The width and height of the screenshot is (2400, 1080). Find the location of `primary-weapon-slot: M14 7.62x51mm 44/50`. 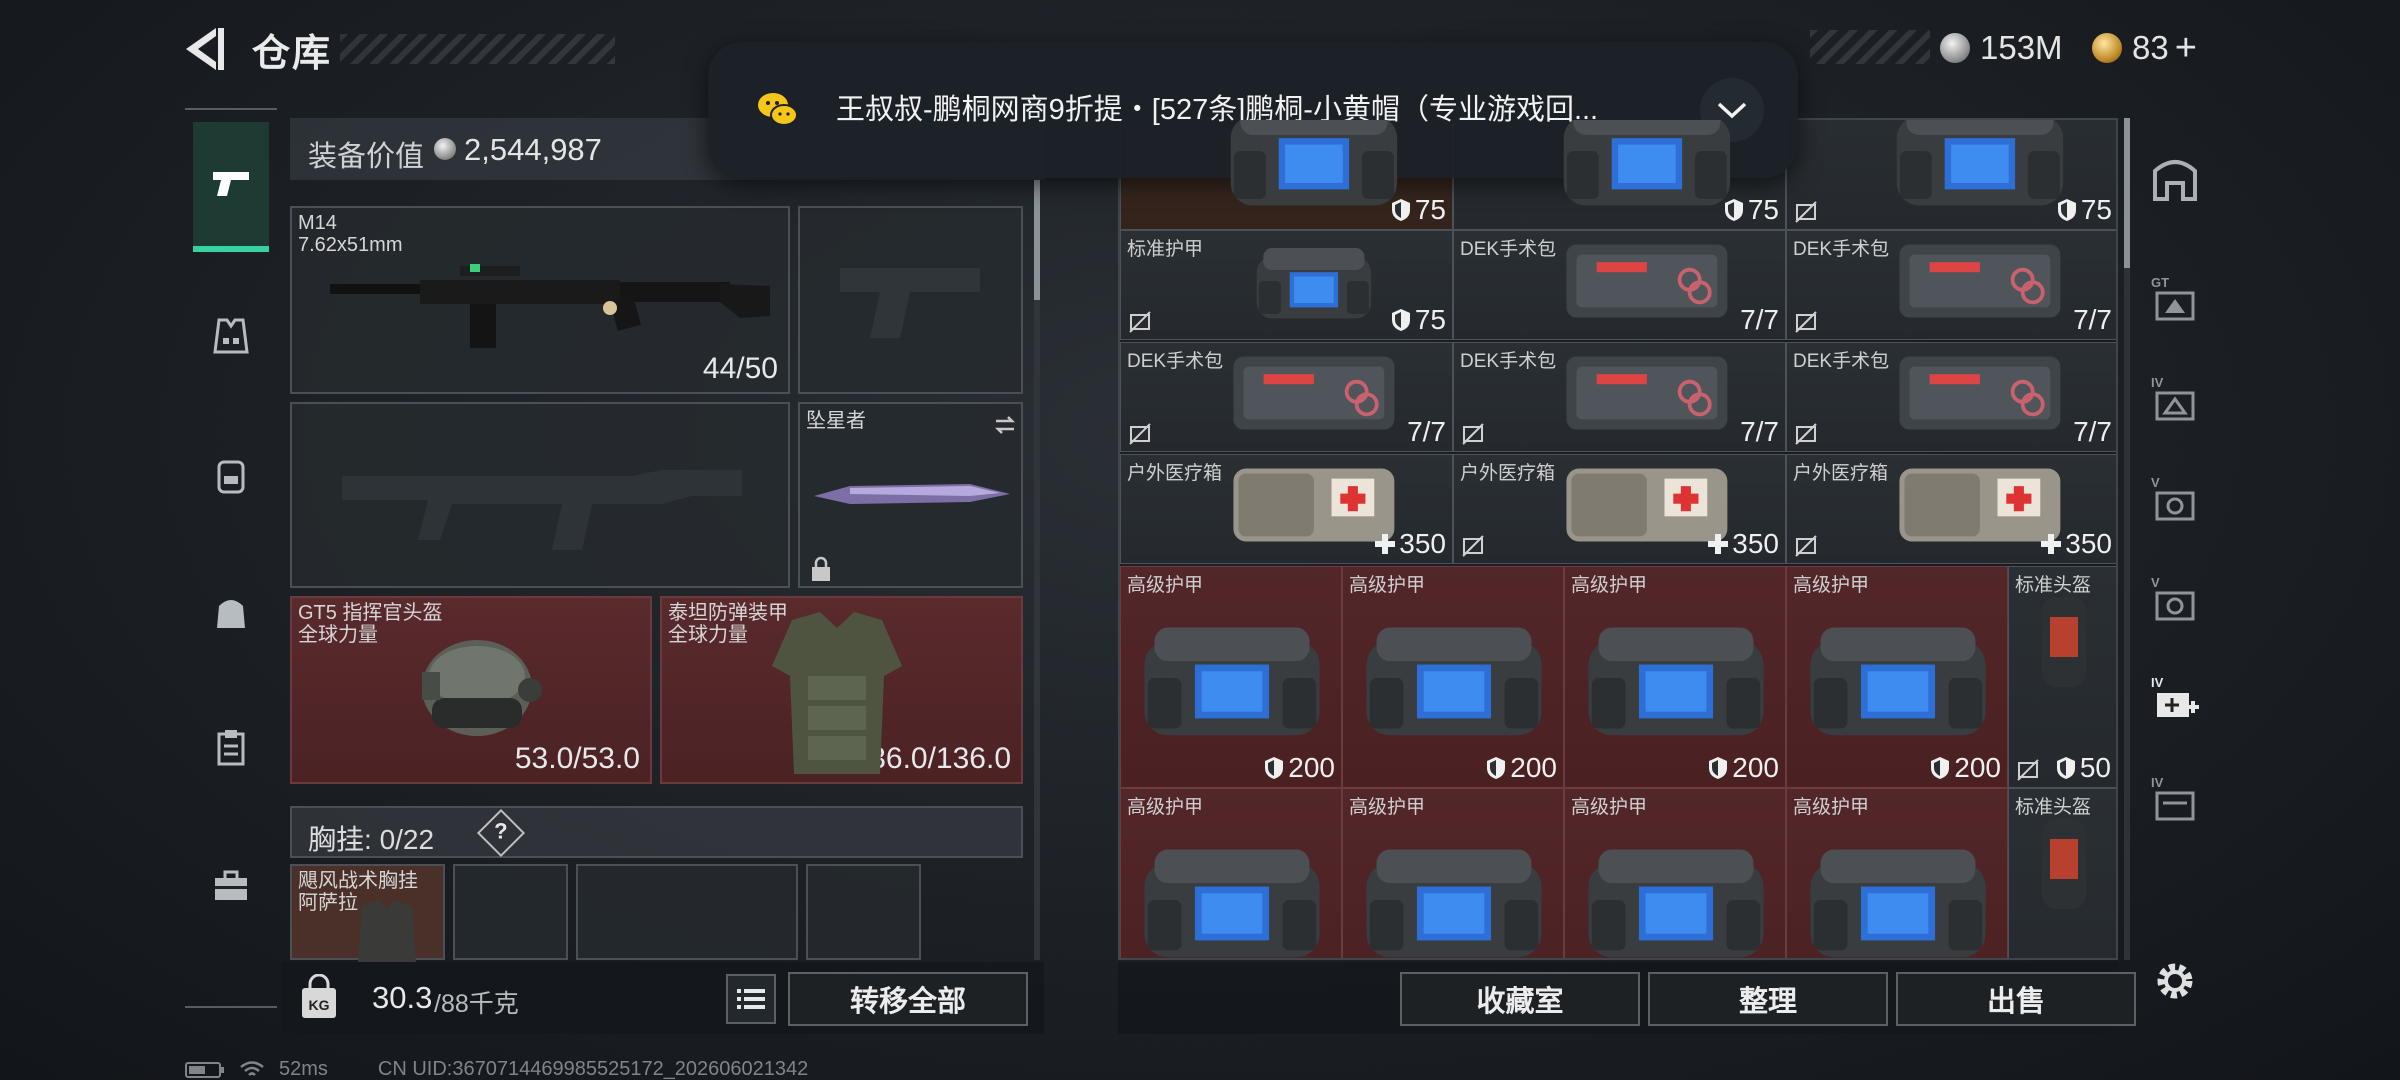

primary-weapon-slot: M14 7.62x51mm 44/50 is located at coordinates (540, 300).